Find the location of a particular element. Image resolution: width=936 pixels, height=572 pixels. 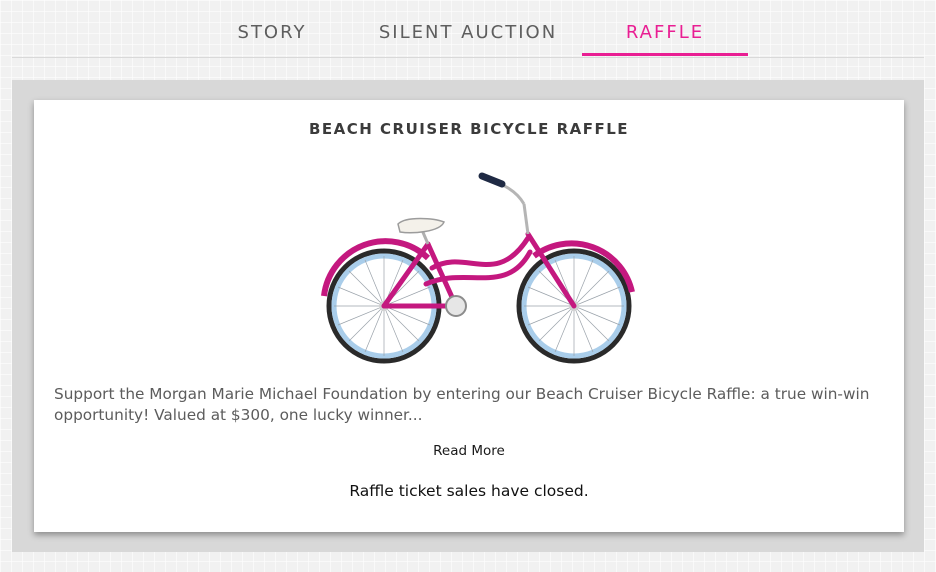

tab-divider is located at coordinates (468, 57).